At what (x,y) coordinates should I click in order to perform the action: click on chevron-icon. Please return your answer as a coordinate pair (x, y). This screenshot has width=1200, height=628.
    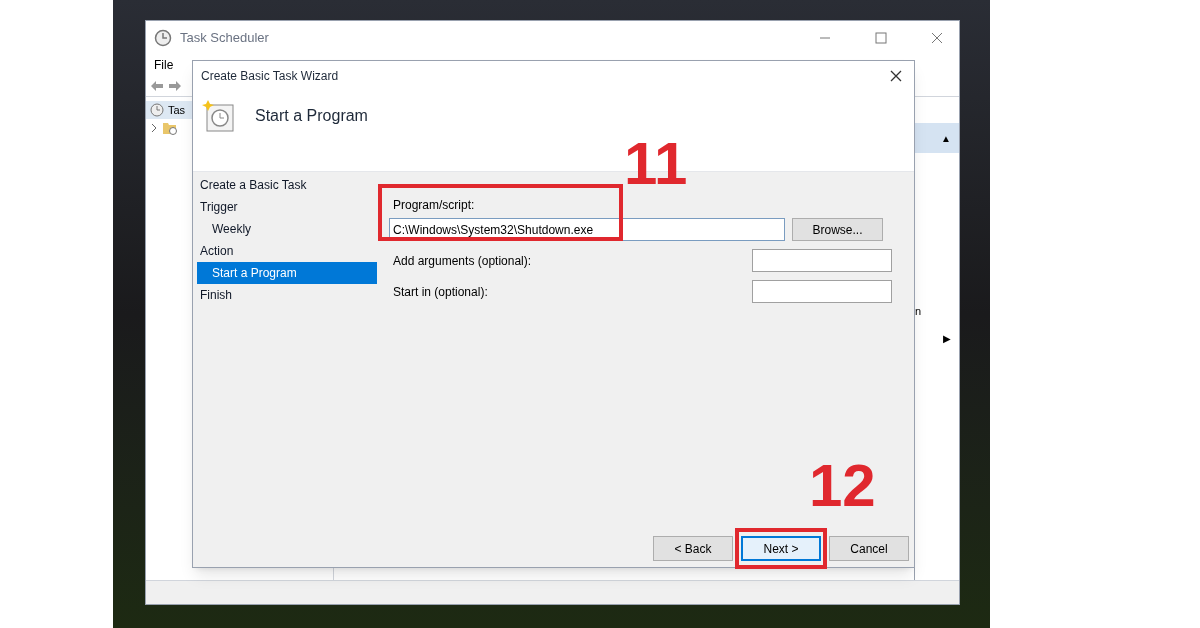
    Looking at the image, I should click on (154, 128).